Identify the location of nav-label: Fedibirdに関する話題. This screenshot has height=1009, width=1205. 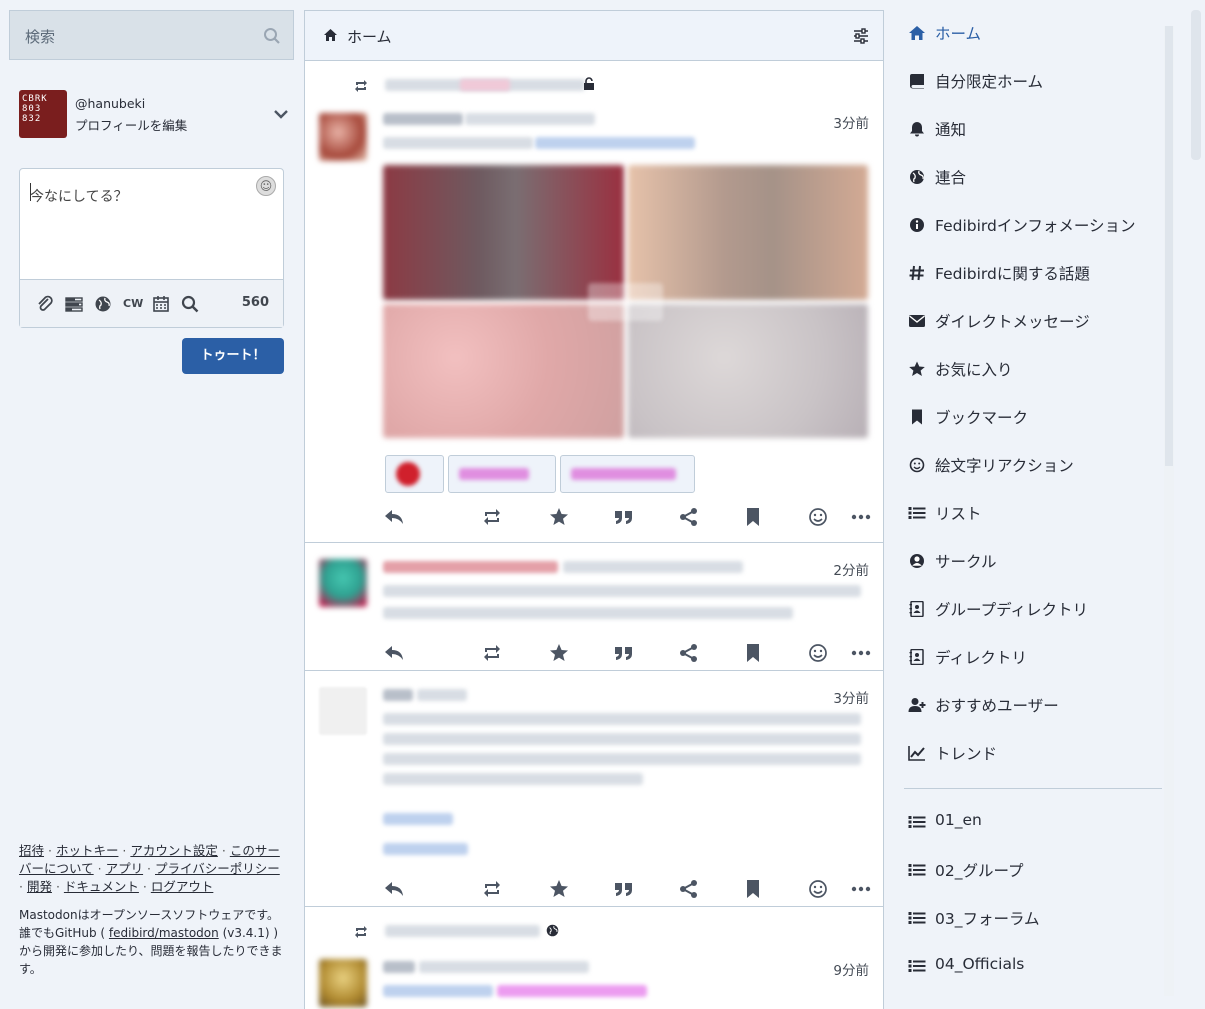
(1012, 274).